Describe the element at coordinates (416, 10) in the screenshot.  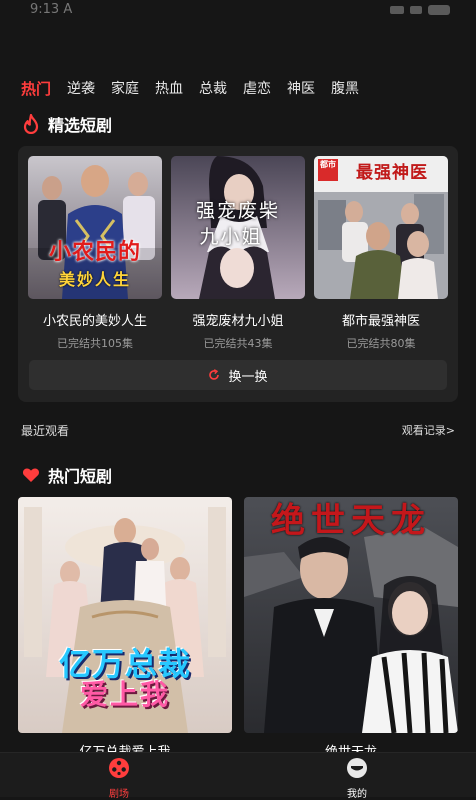
I see `wifi-icon` at that location.